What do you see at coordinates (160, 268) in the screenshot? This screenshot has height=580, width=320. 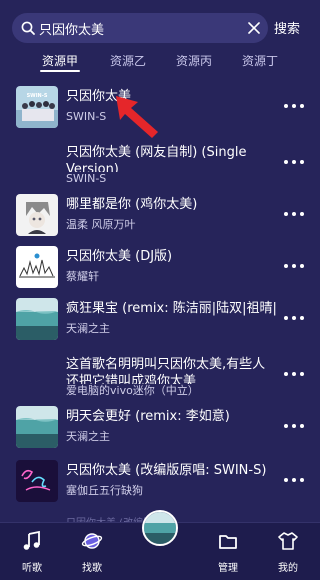 I see `song-row: 只因你太美 (DJ版) 蔡耀轩` at bounding box center [160, 268].